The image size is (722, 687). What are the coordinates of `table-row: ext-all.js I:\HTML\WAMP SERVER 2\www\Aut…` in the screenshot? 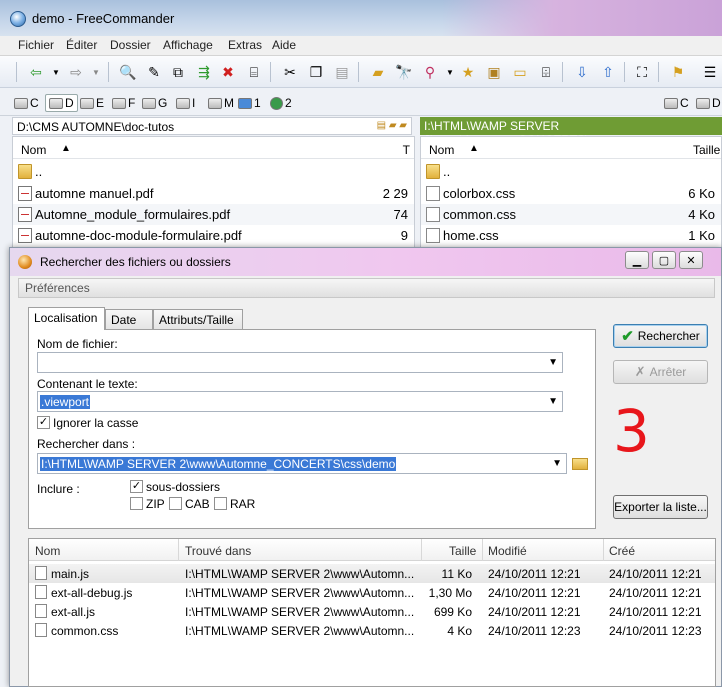 It's located at (372, 611).